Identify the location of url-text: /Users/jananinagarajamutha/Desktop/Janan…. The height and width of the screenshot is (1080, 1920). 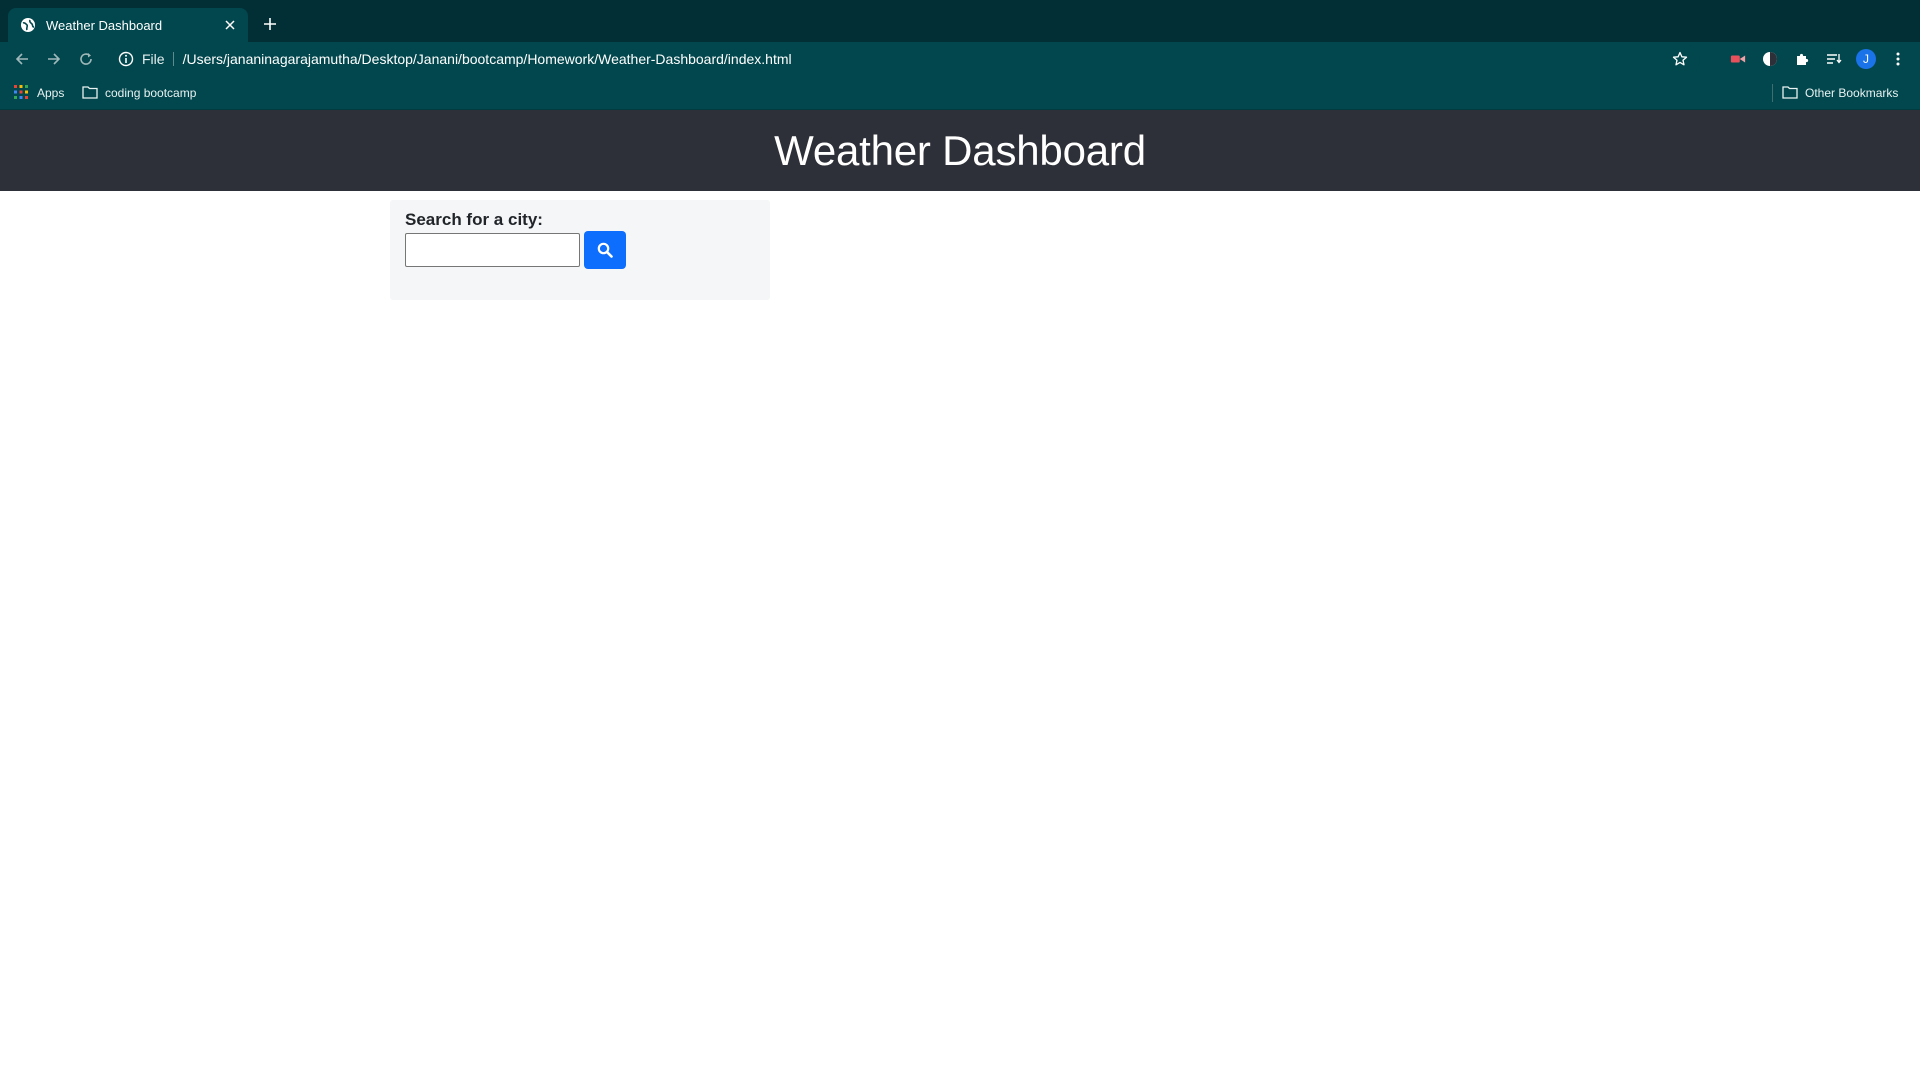
(483, 59).